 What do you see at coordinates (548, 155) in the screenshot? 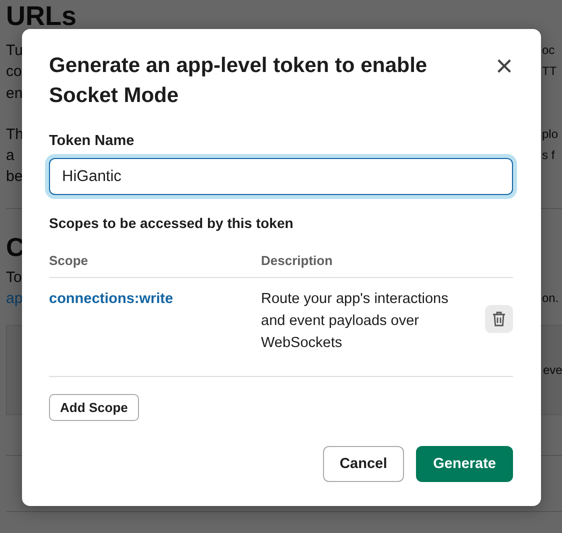
I see `text-fragment: s f` at bounding box center [548, 155].